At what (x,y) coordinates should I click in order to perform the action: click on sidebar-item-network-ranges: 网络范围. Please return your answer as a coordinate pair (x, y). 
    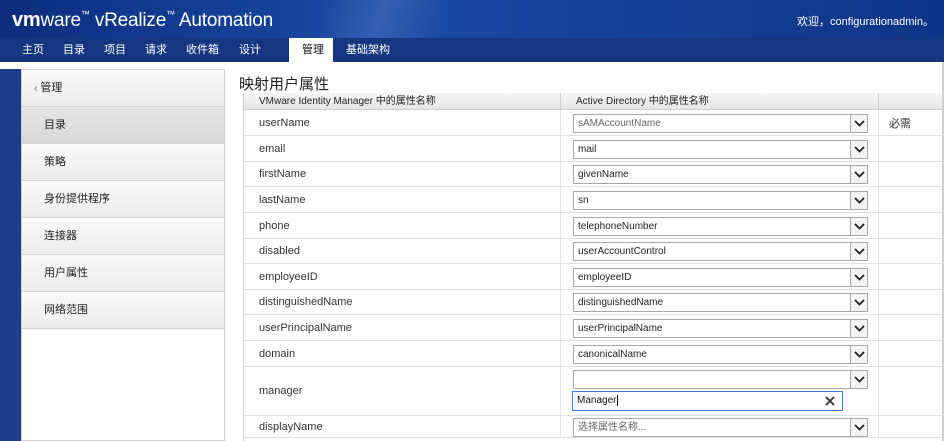
    Looking at the image, I should click on (123, 310).